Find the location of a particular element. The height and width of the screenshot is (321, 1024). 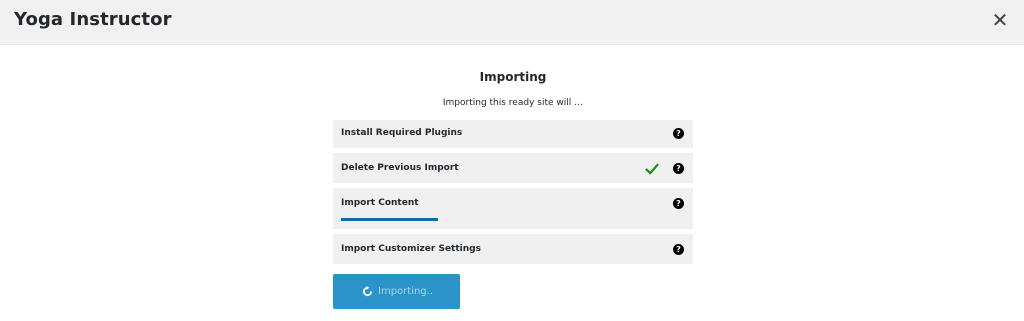

modal-header: Yoga Instructor ✕ is located at coordinates (512, 22).